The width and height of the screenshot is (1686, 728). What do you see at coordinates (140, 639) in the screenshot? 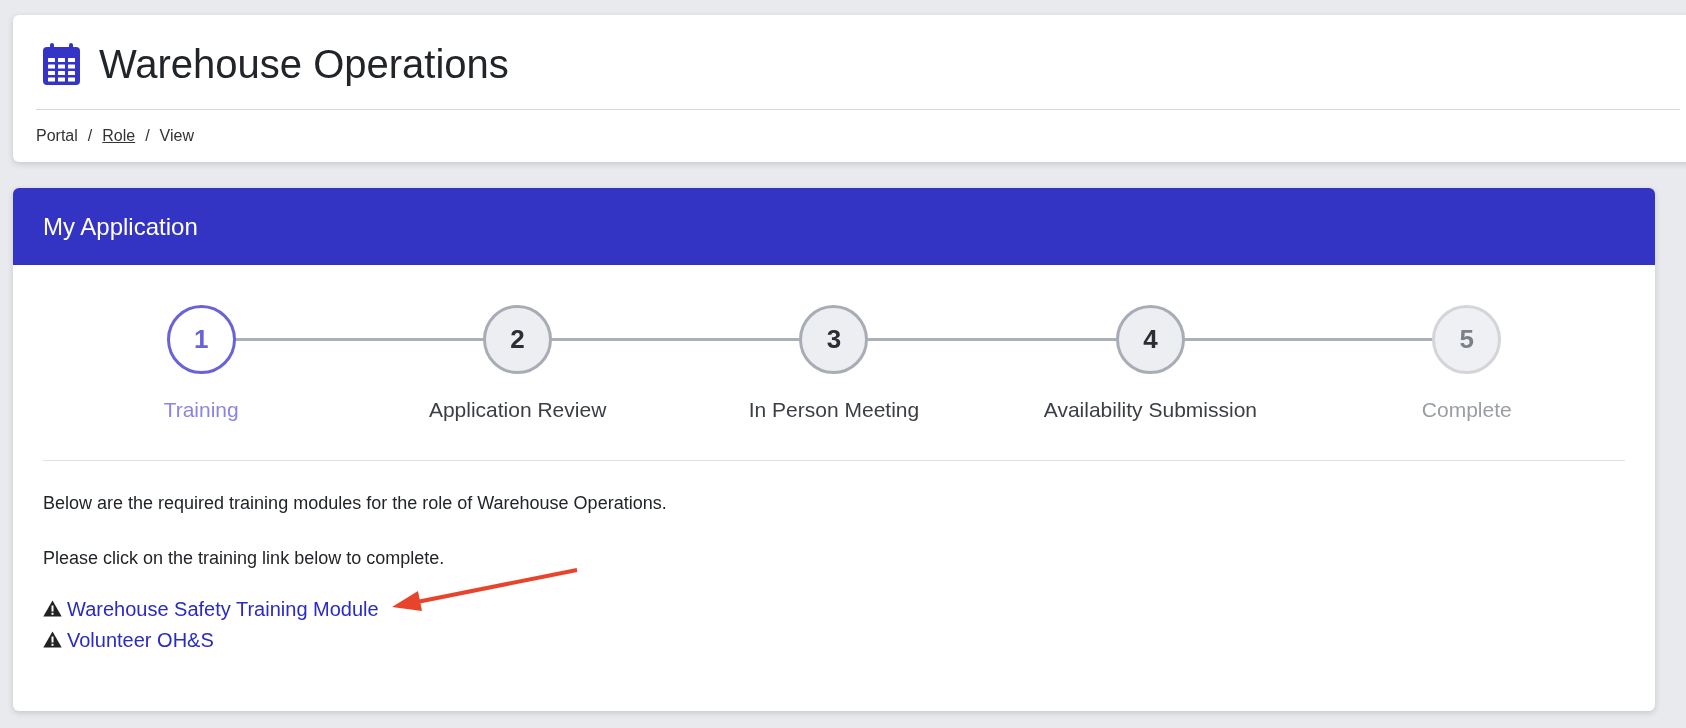
I see `training-link: Volunteer OH&S` at bounding box center [140, 639].